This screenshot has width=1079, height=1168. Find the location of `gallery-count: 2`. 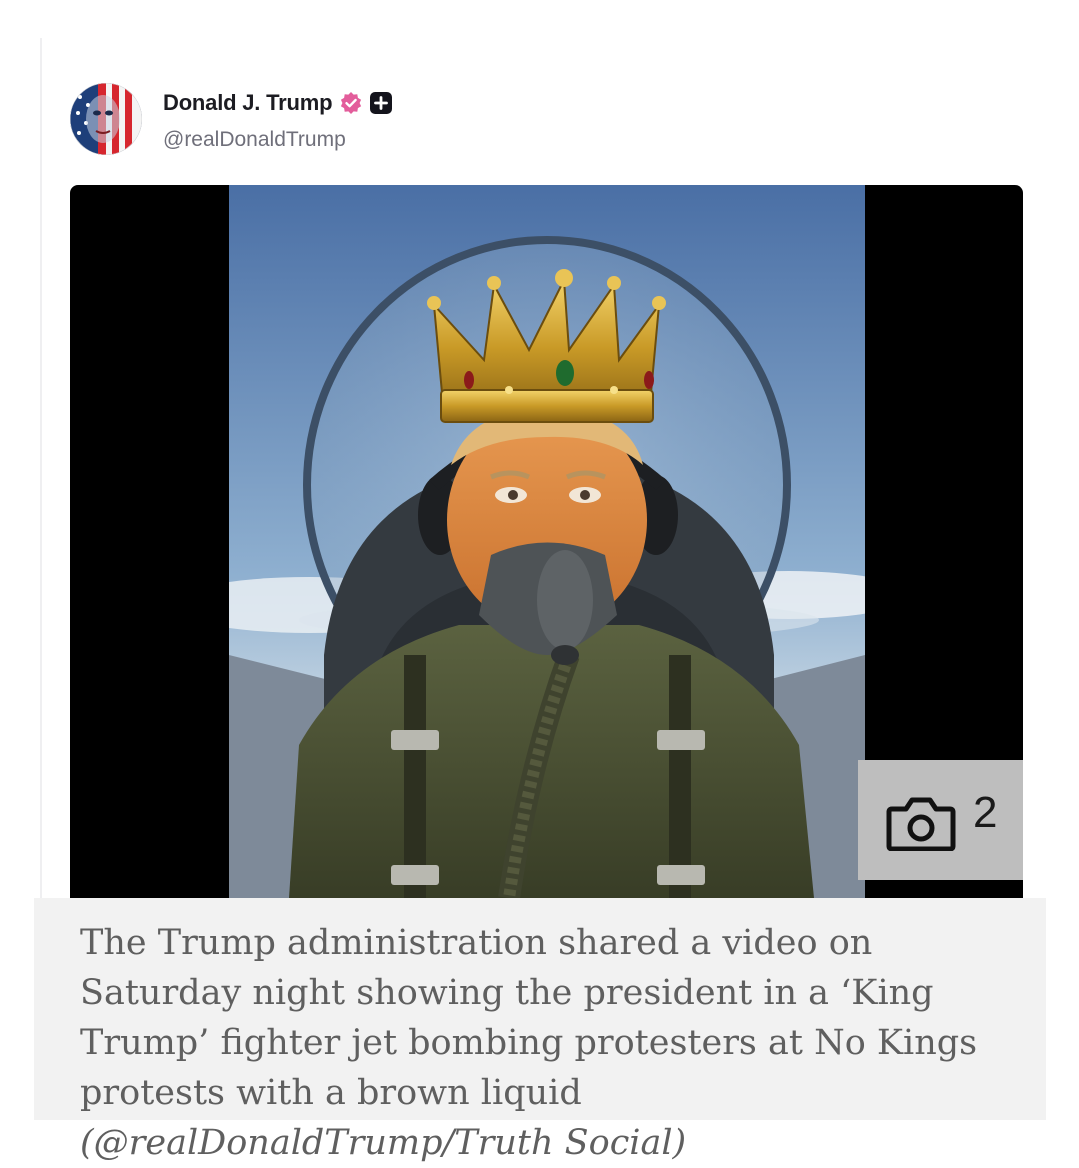

gallery-count: 2 is located at coordinates (985, 812).